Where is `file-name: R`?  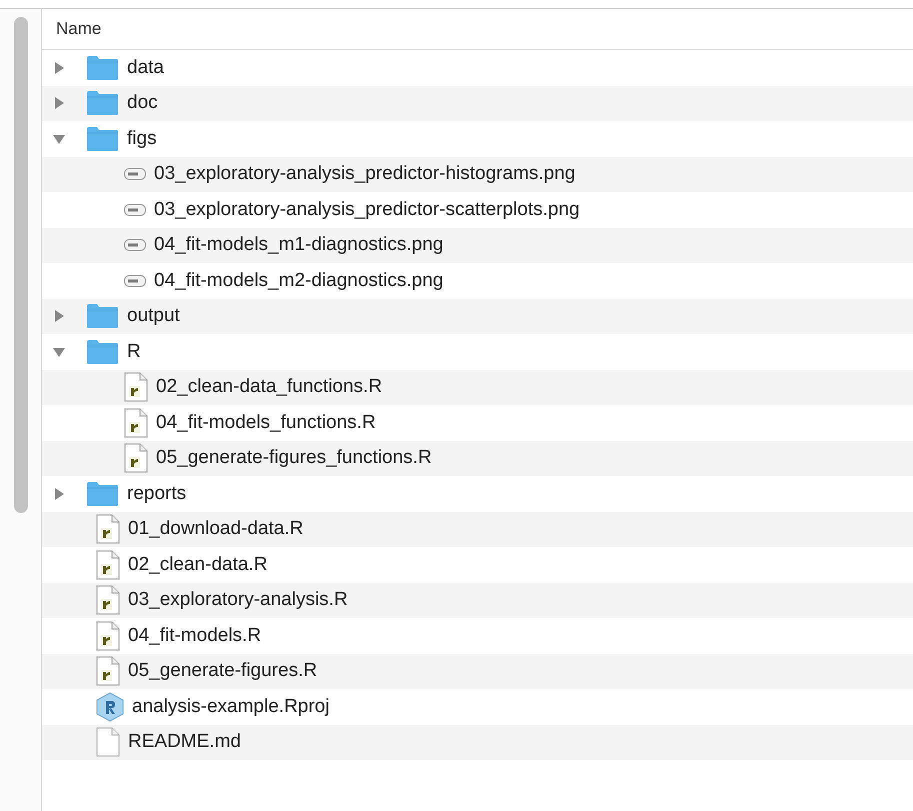 file-name: R is located at coordinates (134, 351).